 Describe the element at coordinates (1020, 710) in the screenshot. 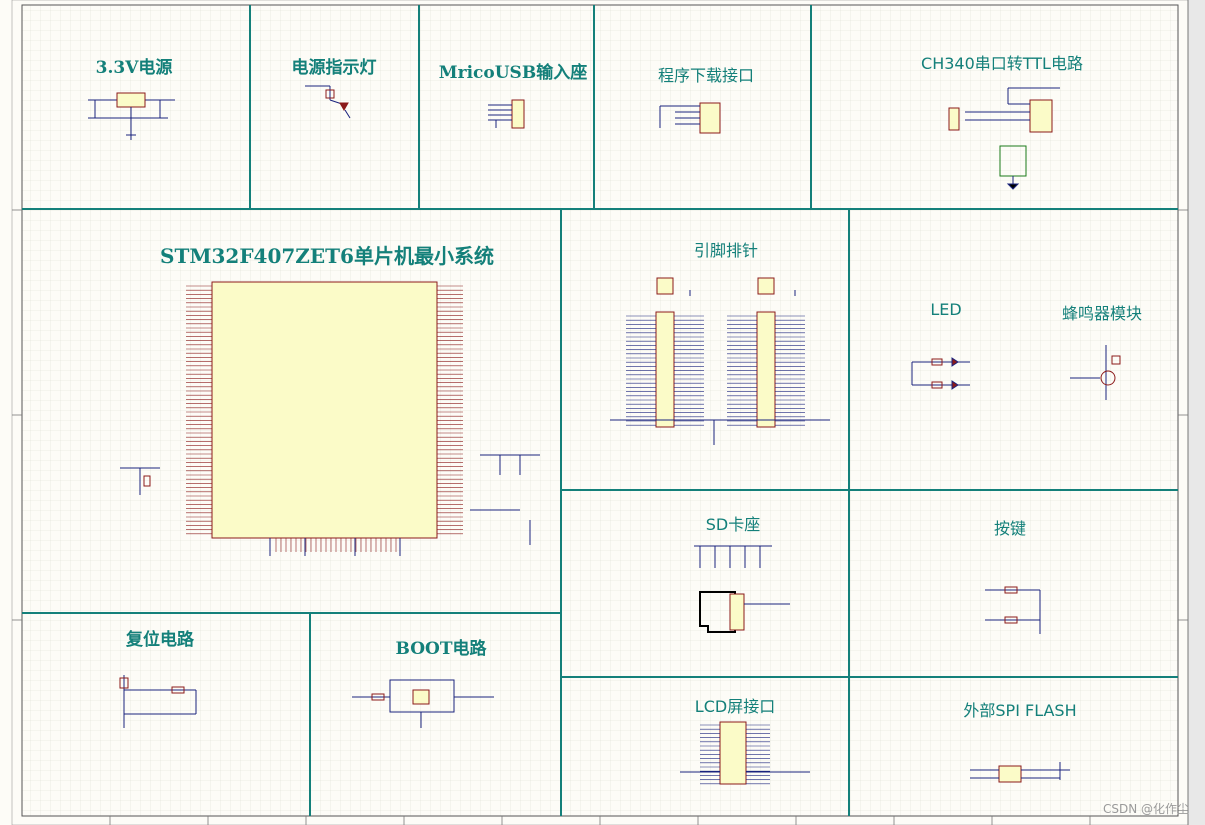

I see `title-spi-flash: 外部SPI FLASH` at that location.